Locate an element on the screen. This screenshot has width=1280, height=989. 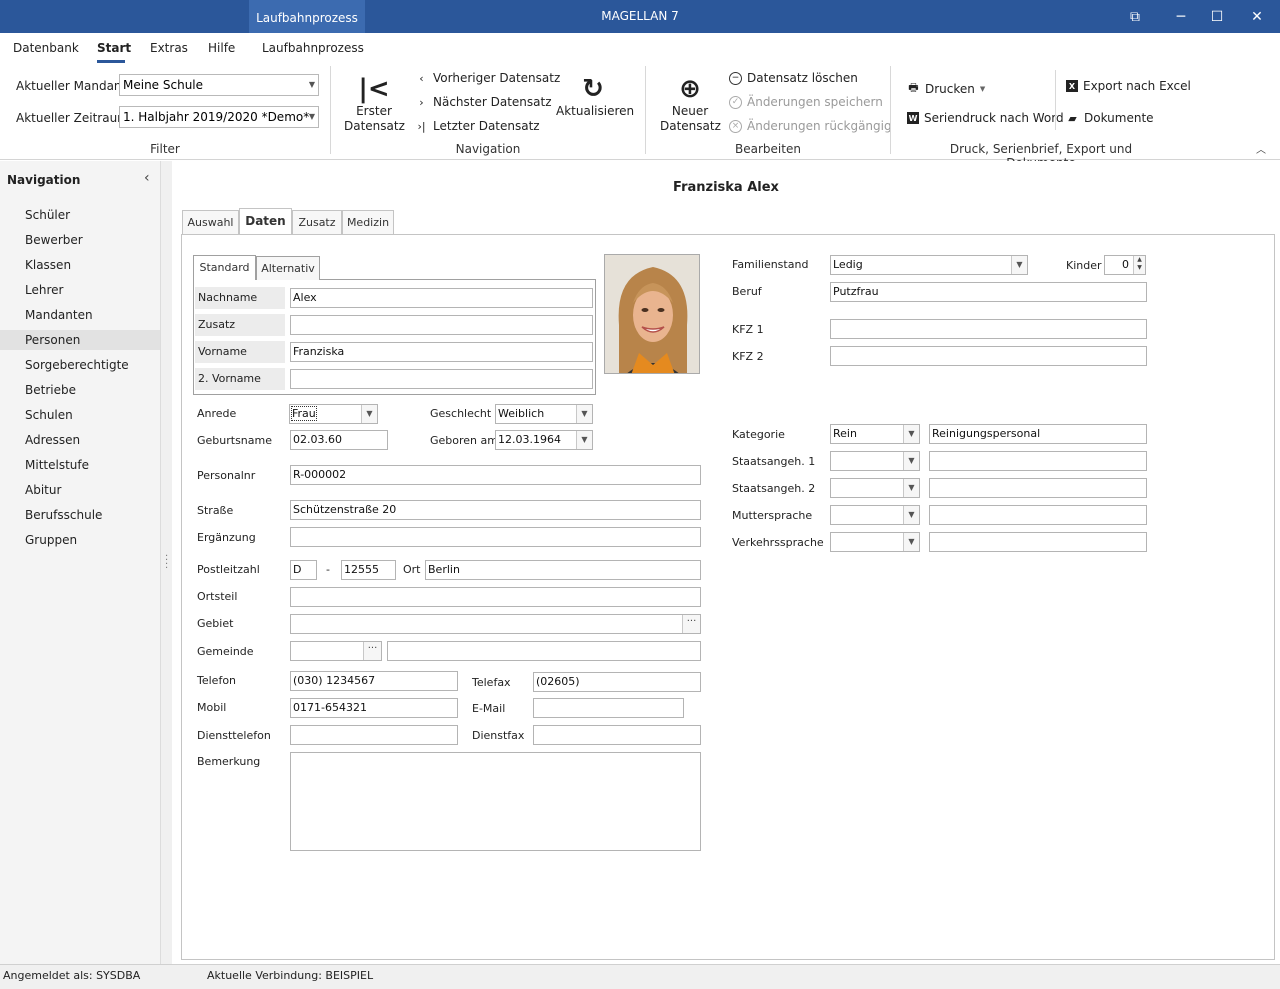
serial-word-button: W Seriendruck nach Word is located at coordinates (985, 118).